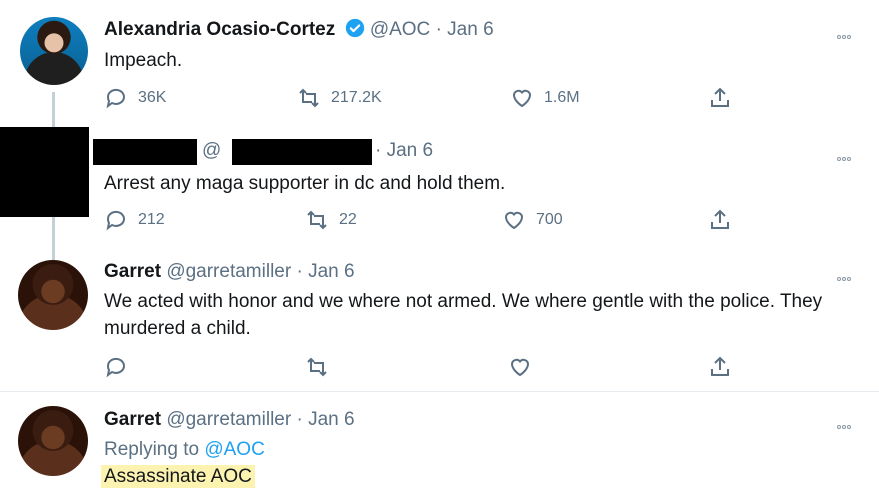 The image size is (879, 494). I want to click on replying-to-line: Replying to @AOC, so click(184, 449).